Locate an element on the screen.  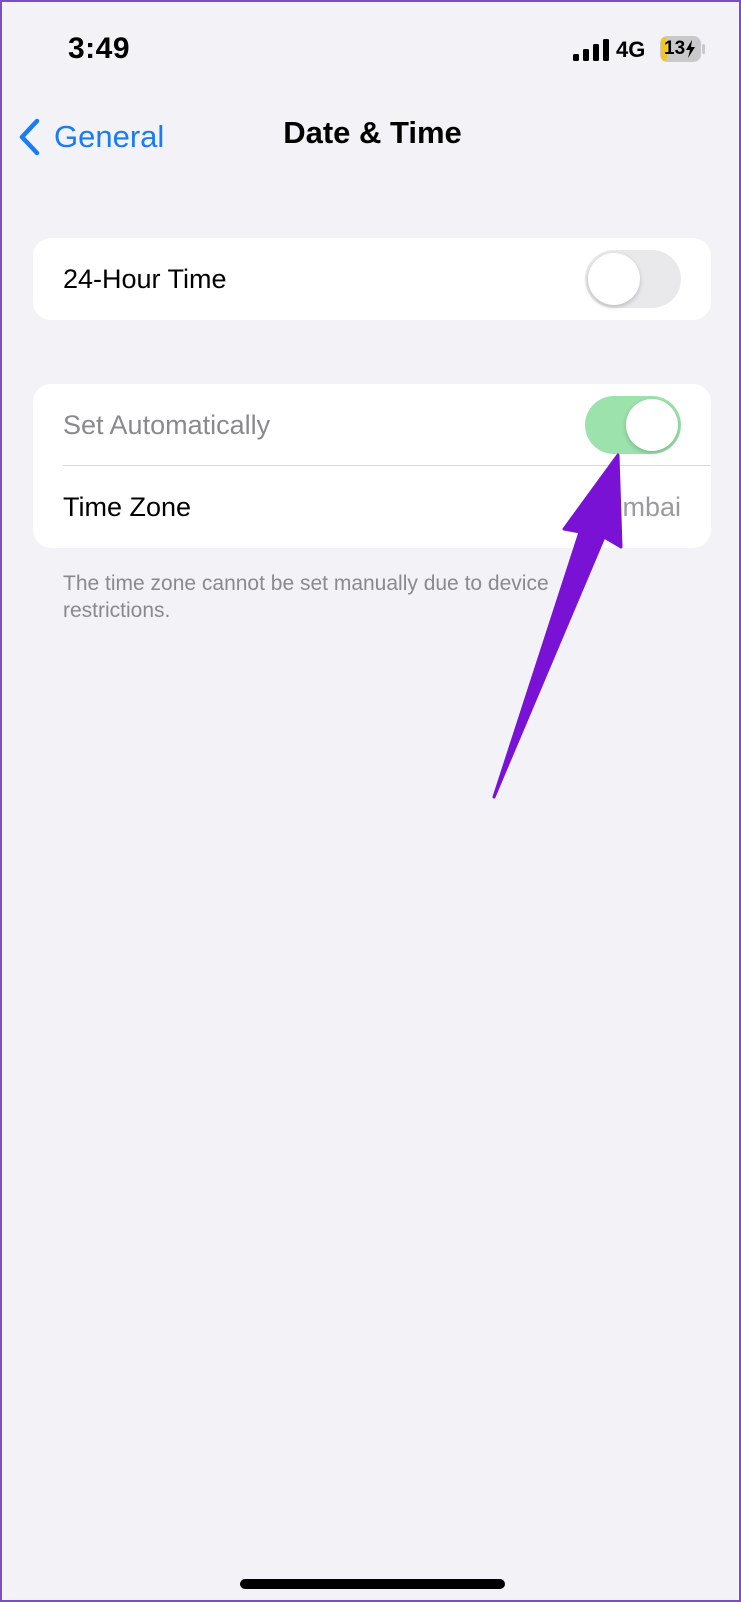
cellular-signal-icon is located at coordinates (591, 50).